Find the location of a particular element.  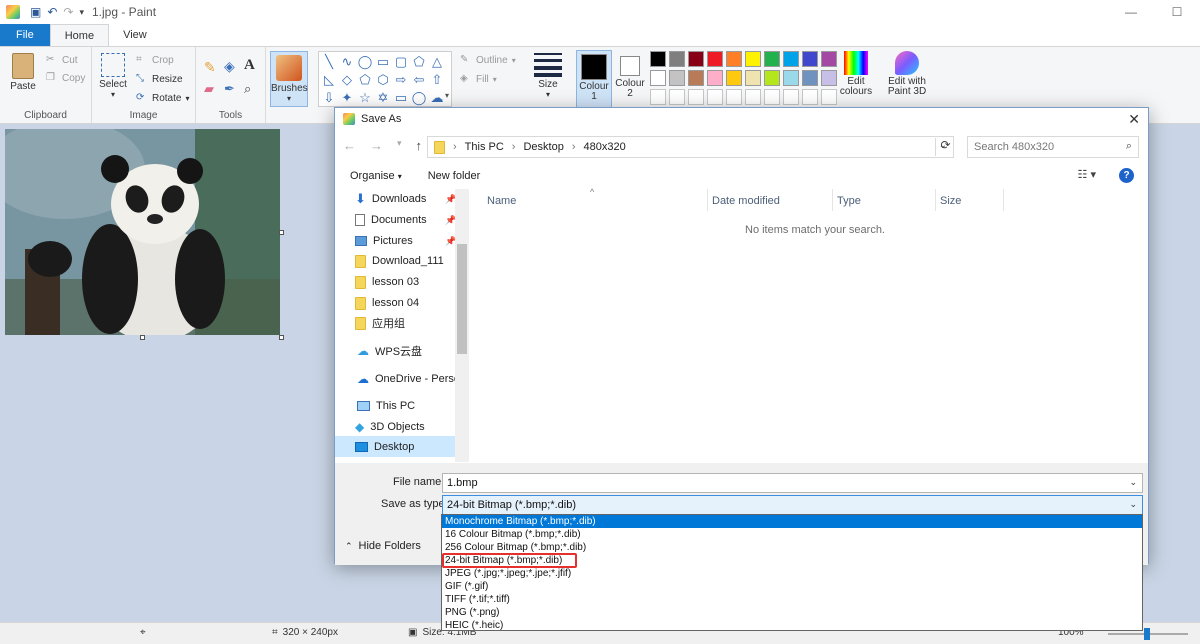

help-icon: ? is located at coordinates (1126, 175).